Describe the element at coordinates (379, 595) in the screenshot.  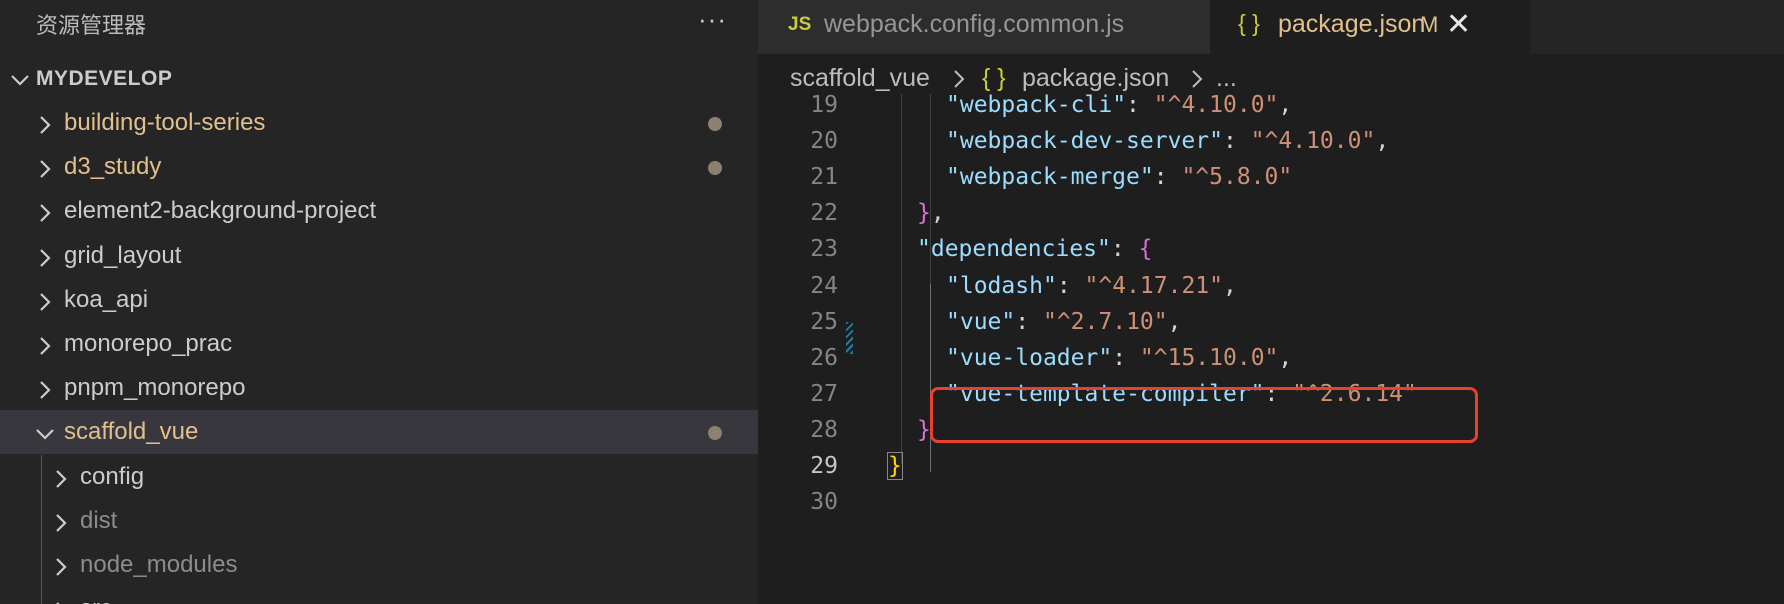
I see `tree-item-src: src` at that location.